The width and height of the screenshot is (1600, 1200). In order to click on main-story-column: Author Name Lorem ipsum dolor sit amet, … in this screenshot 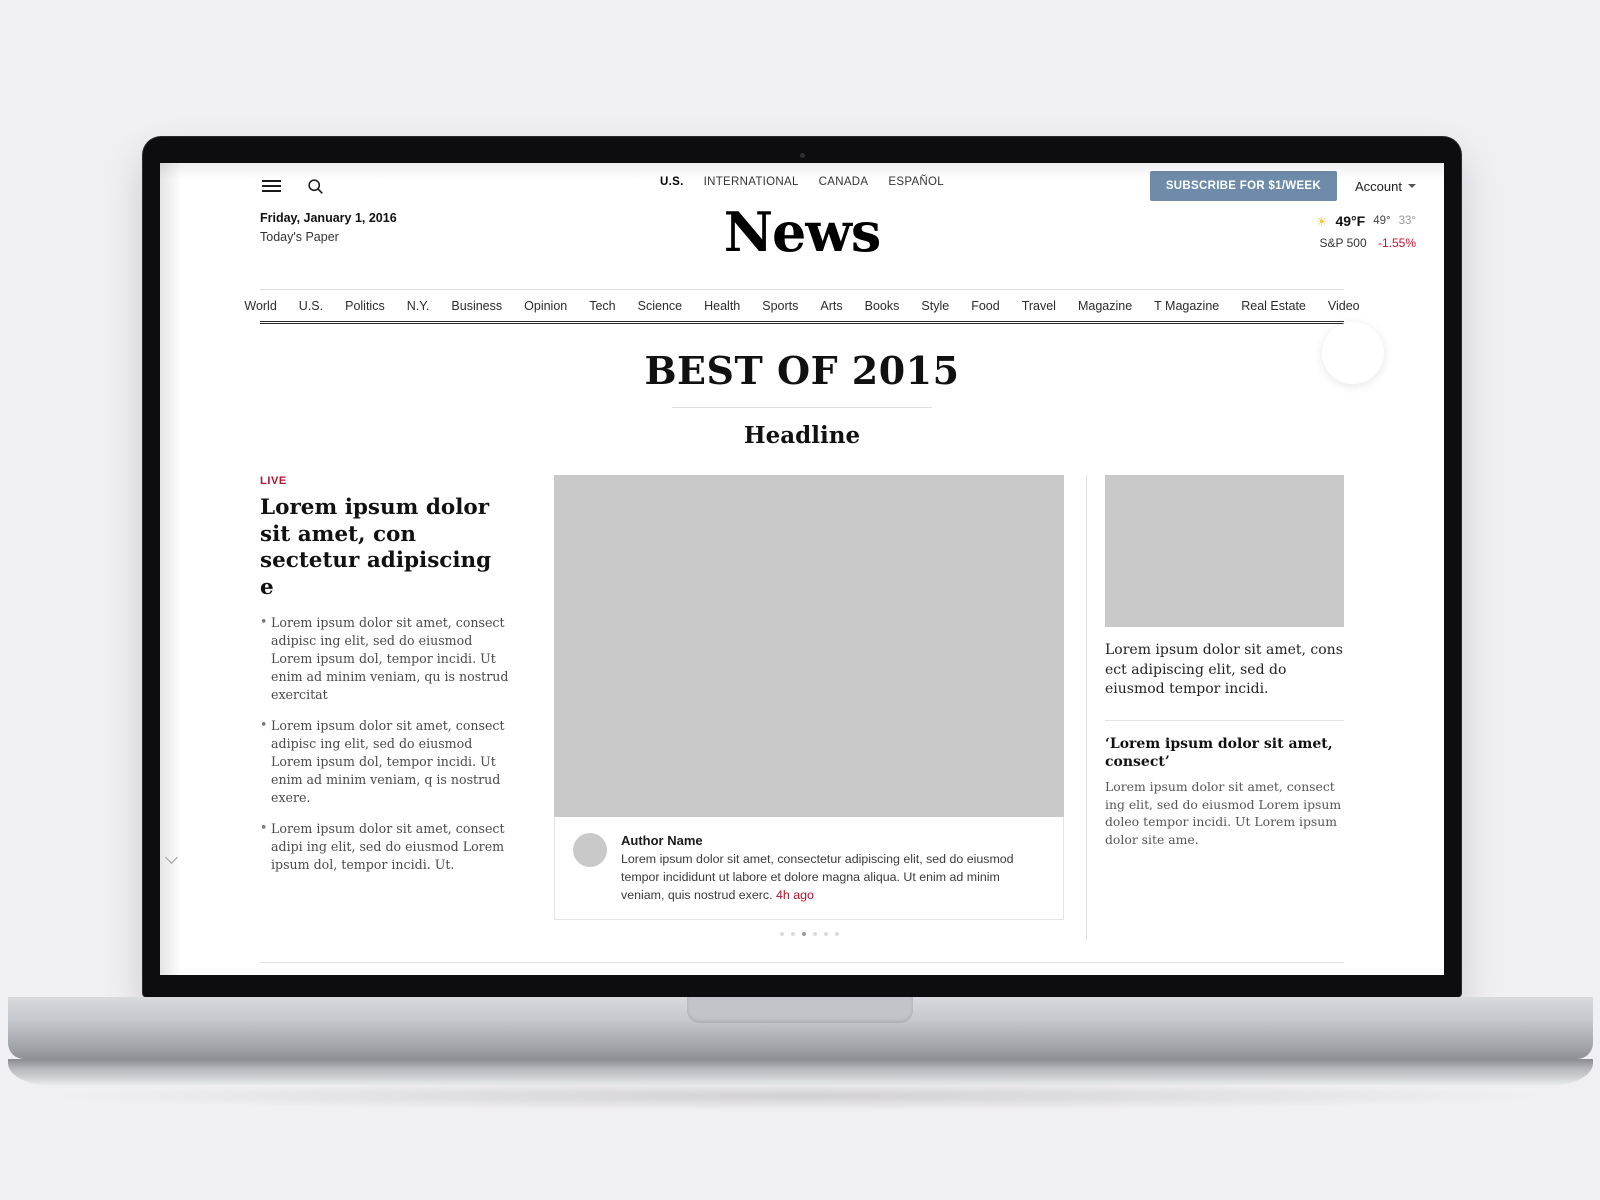, I will do `click(809, 707)`.